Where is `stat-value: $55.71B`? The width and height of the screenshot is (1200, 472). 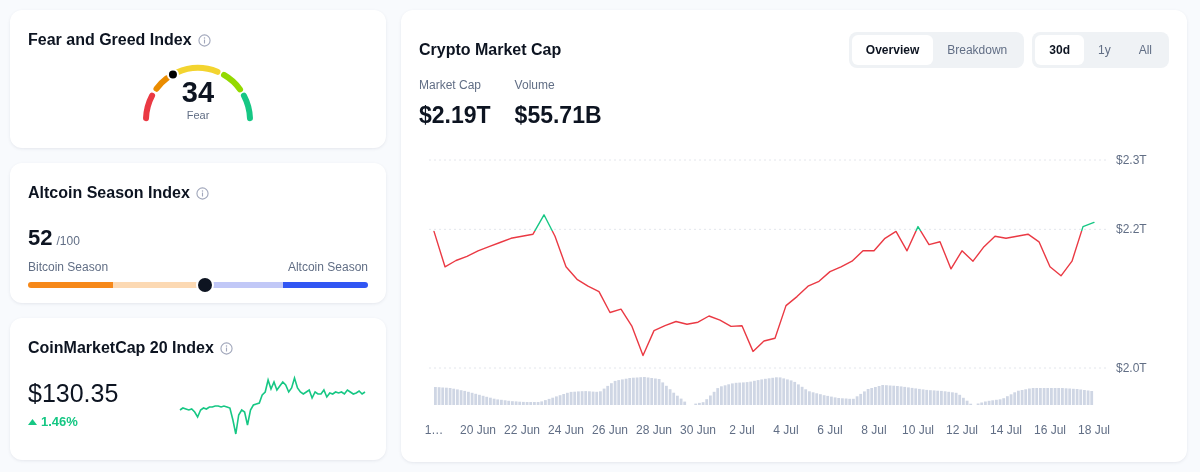 stat-value: $55.71B is located at coordinates (558, 115).